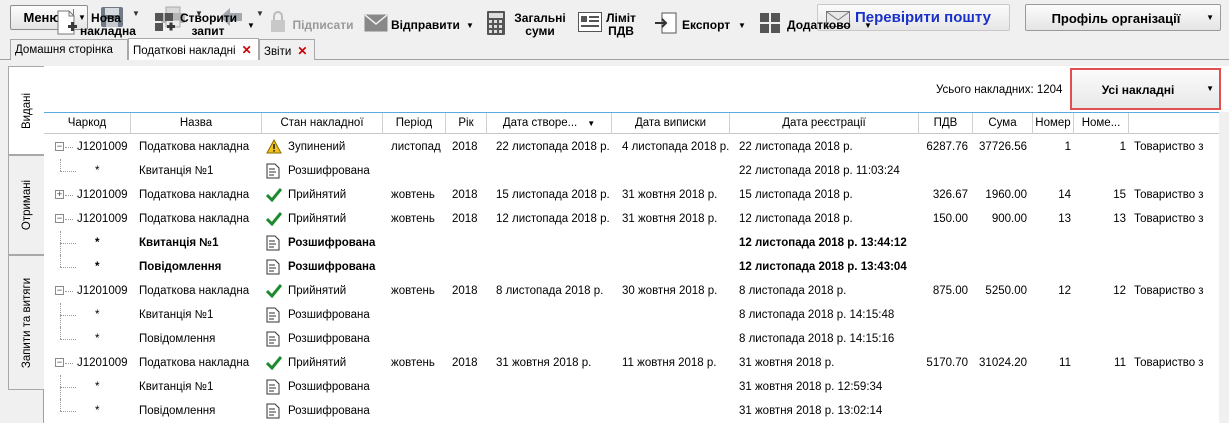  Describe the element at coordinates (818, 25) in the screenshot. I see `additional-button: Додатково ▼` at that location.